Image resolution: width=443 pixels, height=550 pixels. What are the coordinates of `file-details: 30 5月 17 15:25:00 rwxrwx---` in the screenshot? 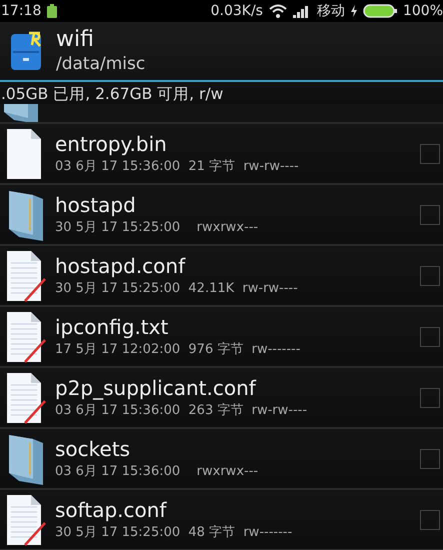 It's located at (157, 227).